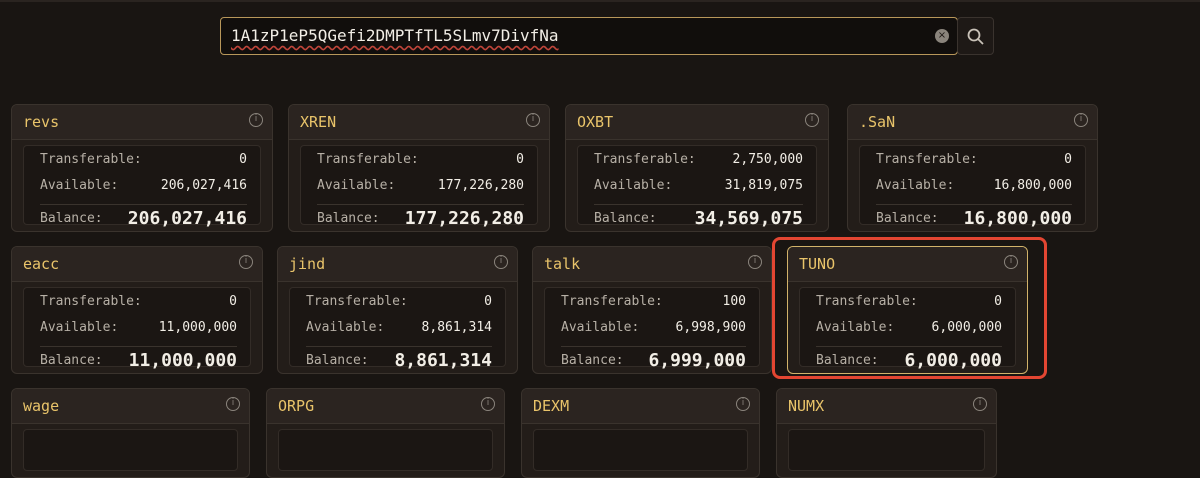 This screenshot has height=478, width=1200. I want to click on available-row: Available: 6,000,000, so click(909, 331).